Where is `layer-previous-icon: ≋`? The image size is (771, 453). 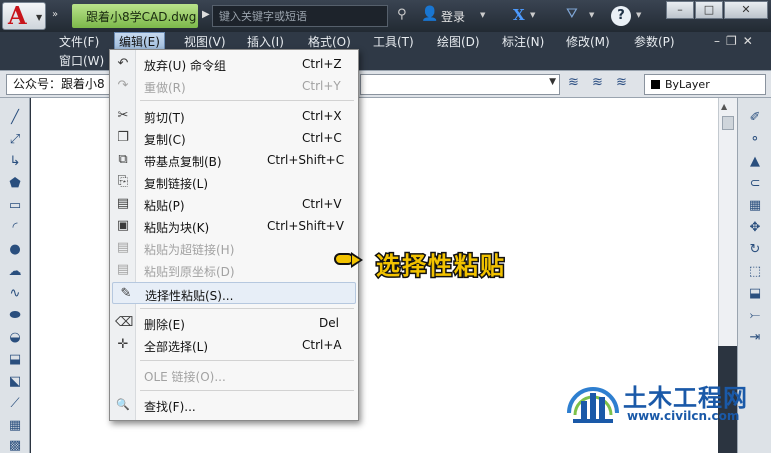 layer-previous-icon: ≋ is located at coordinates (597, 82).